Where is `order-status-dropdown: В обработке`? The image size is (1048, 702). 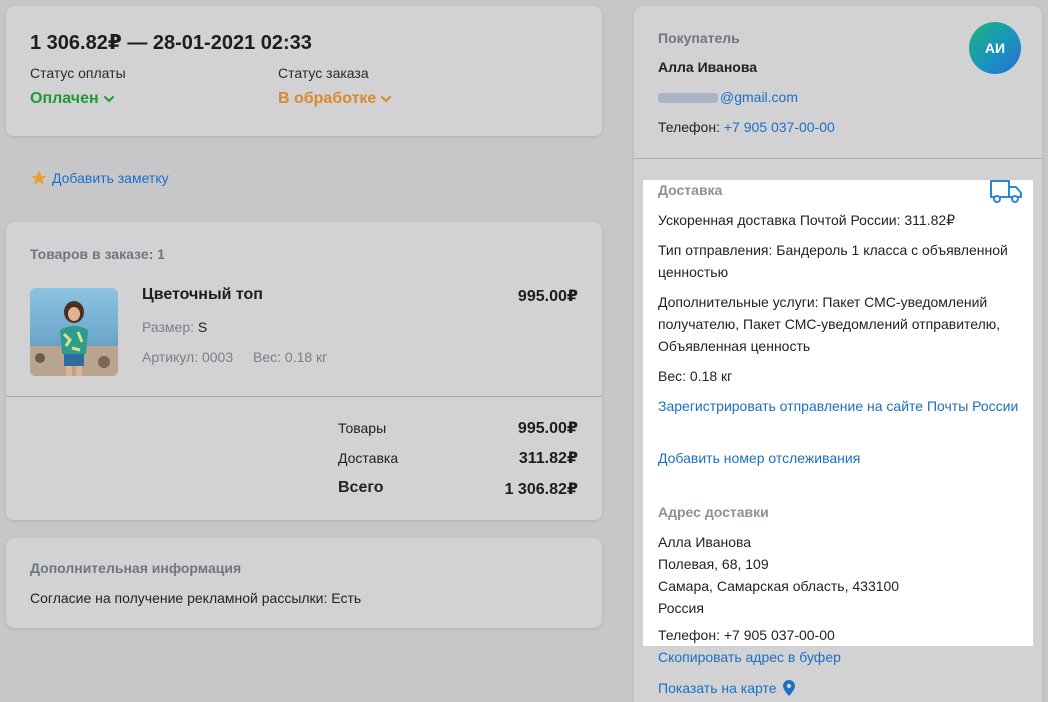
order-status-dropdown: В обработке is located at coordinates (335, 99).